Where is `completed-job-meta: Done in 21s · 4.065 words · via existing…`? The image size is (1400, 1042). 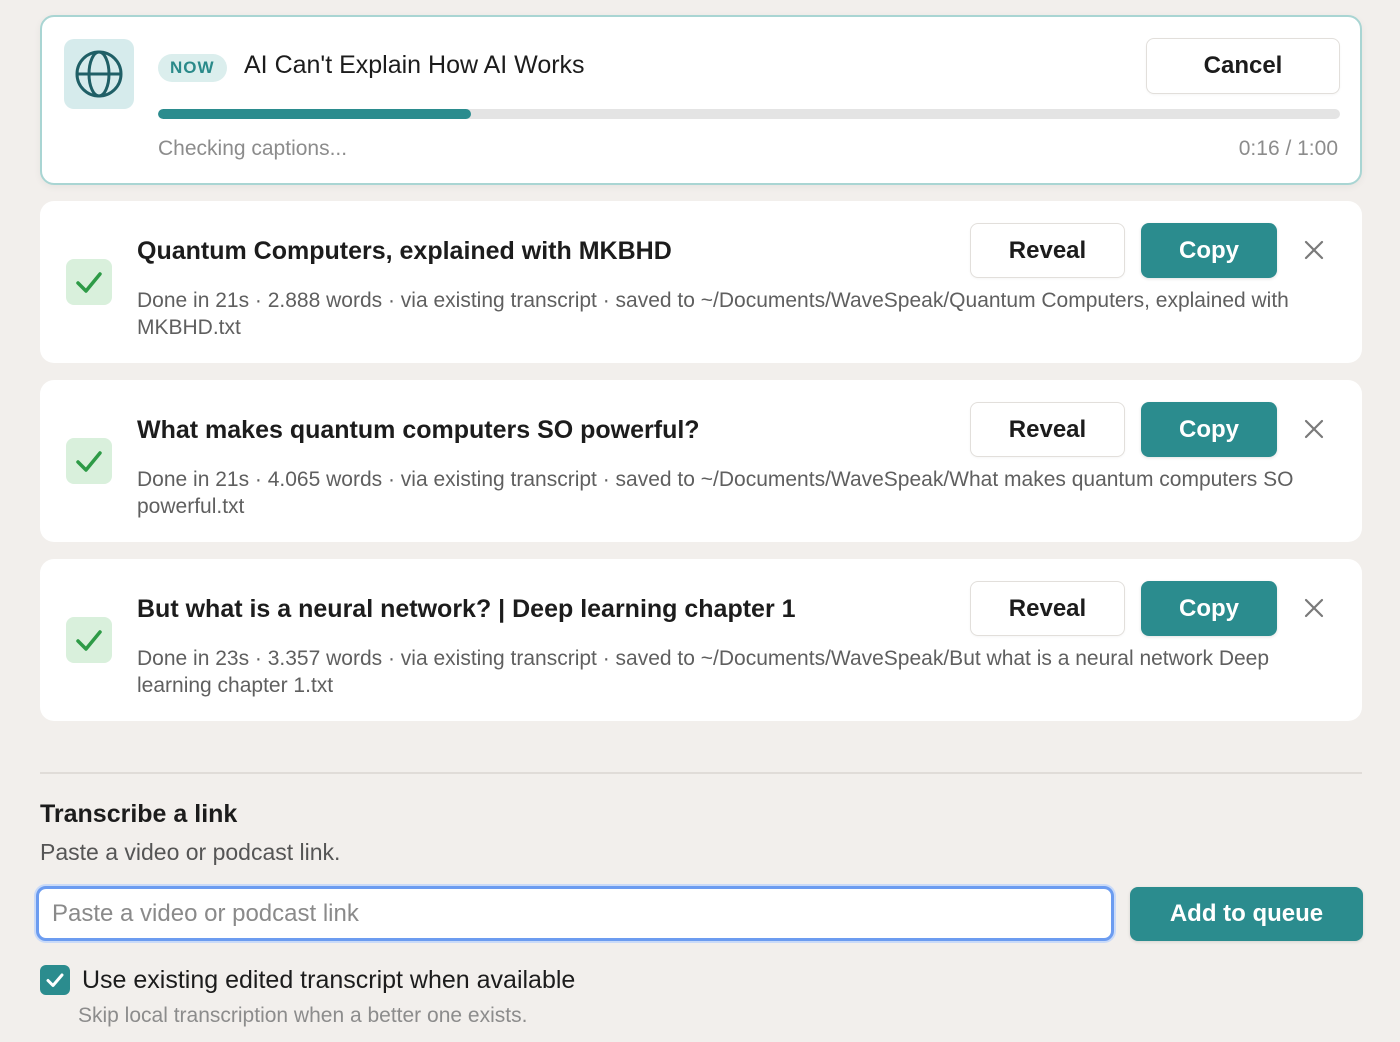
completed-job-meta: Done in 21s · 4.065 words · via existing… is located at coordinates (715, 493).